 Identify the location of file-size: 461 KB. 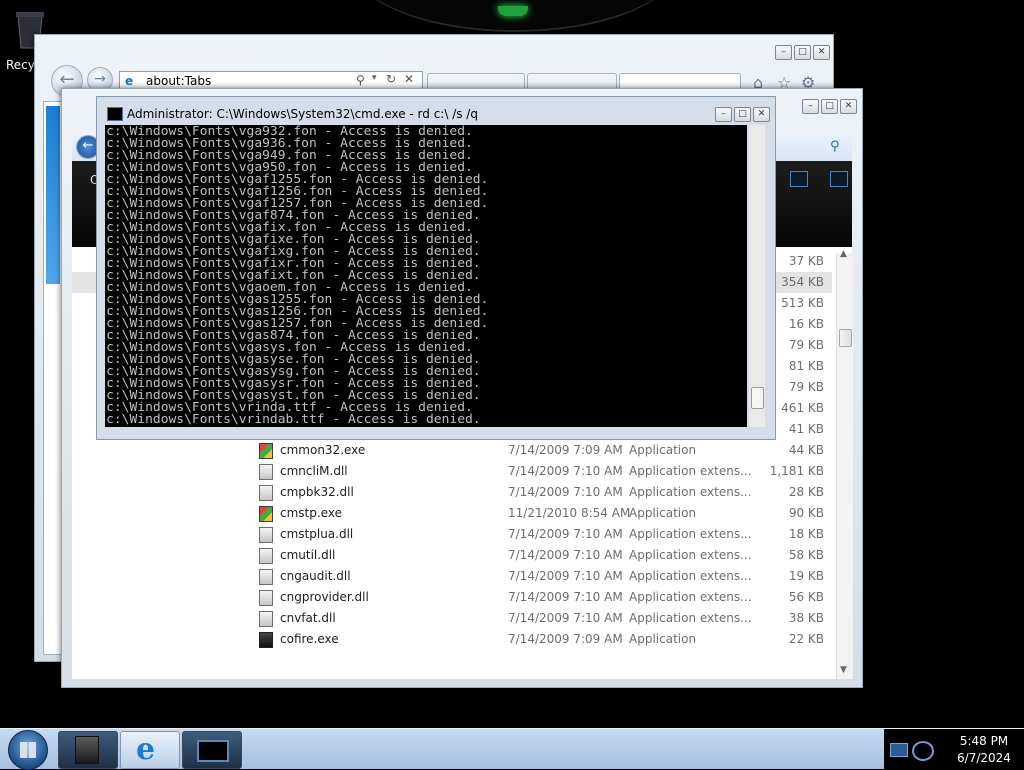
(802, 408).